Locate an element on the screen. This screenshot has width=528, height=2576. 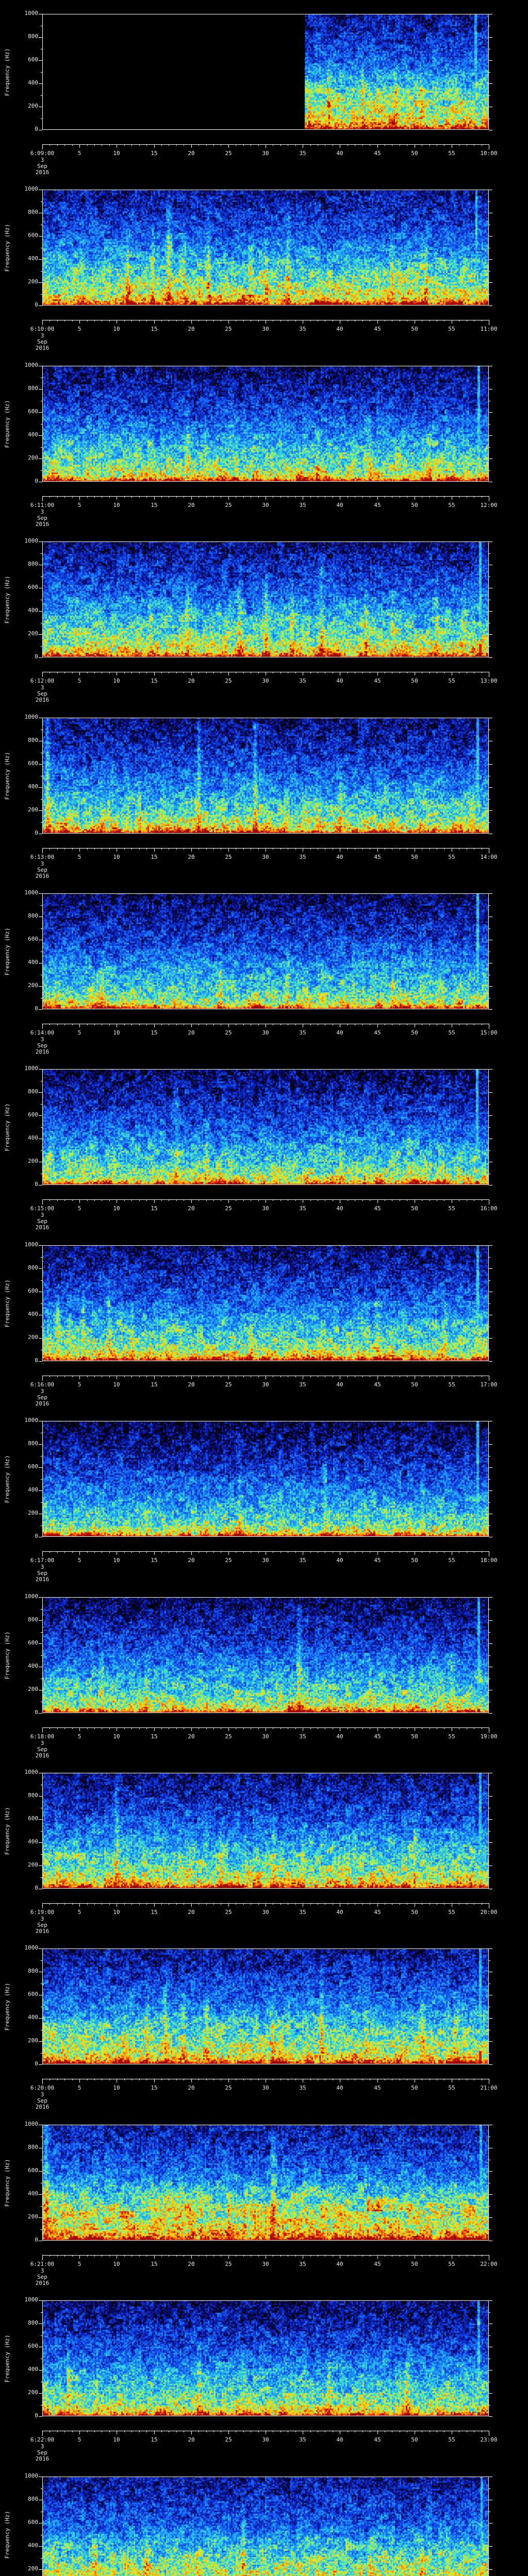
start-time-label: 6:15:00 is located at coordinates (42, 1208).